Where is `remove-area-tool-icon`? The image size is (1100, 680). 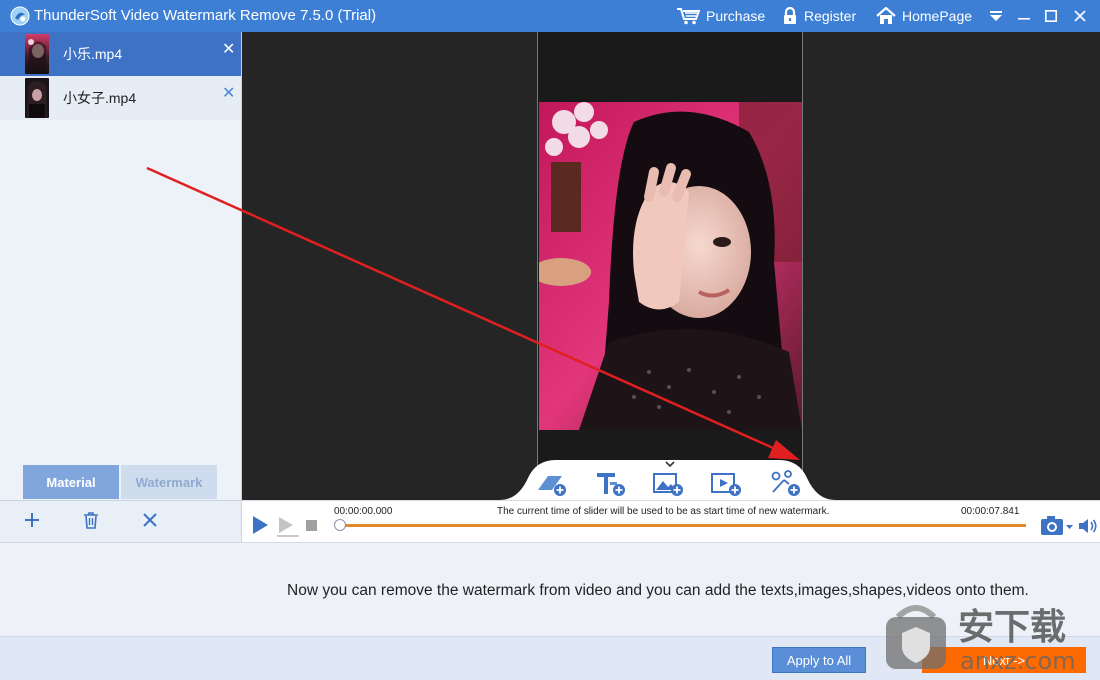
remove-area-tool-icon is located at coordinates (552, 484).